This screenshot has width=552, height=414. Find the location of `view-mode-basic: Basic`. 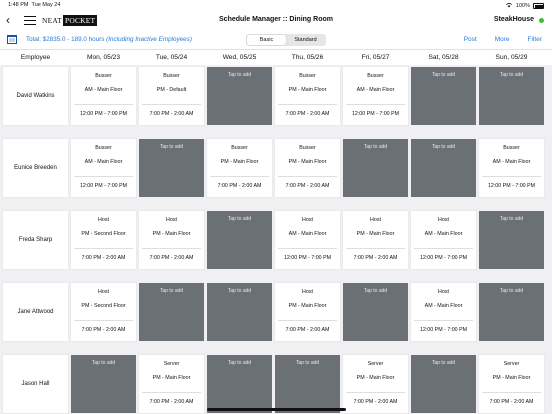

view-mode-basic: Basic is located at coordinates (266, 40).